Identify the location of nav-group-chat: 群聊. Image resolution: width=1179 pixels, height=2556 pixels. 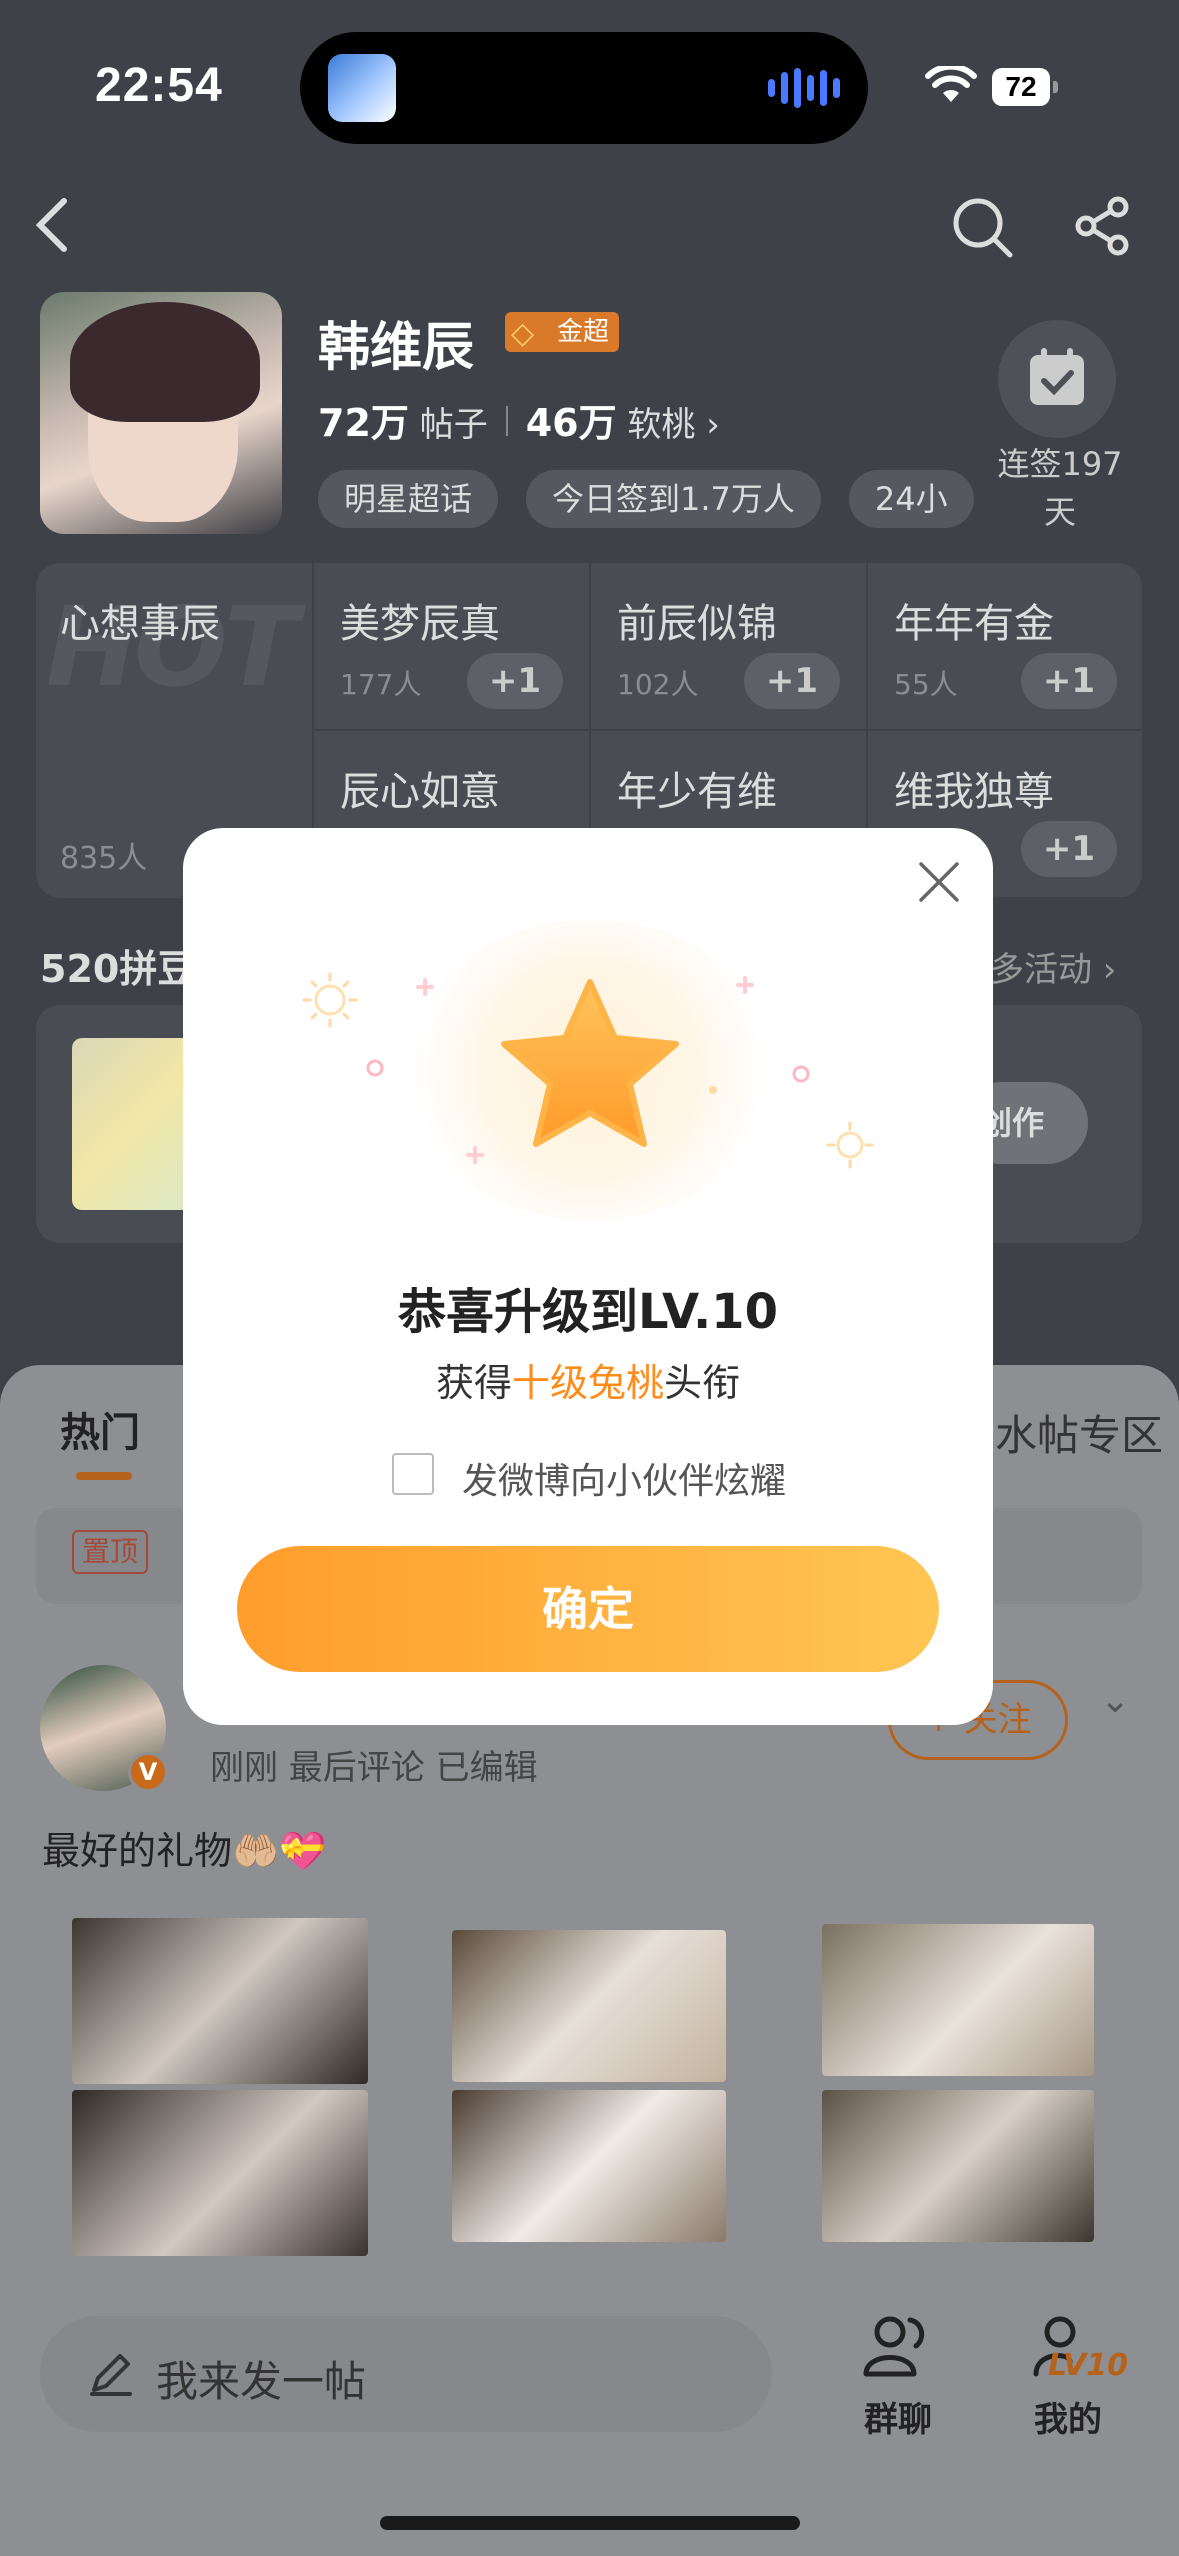
(898, 2375).